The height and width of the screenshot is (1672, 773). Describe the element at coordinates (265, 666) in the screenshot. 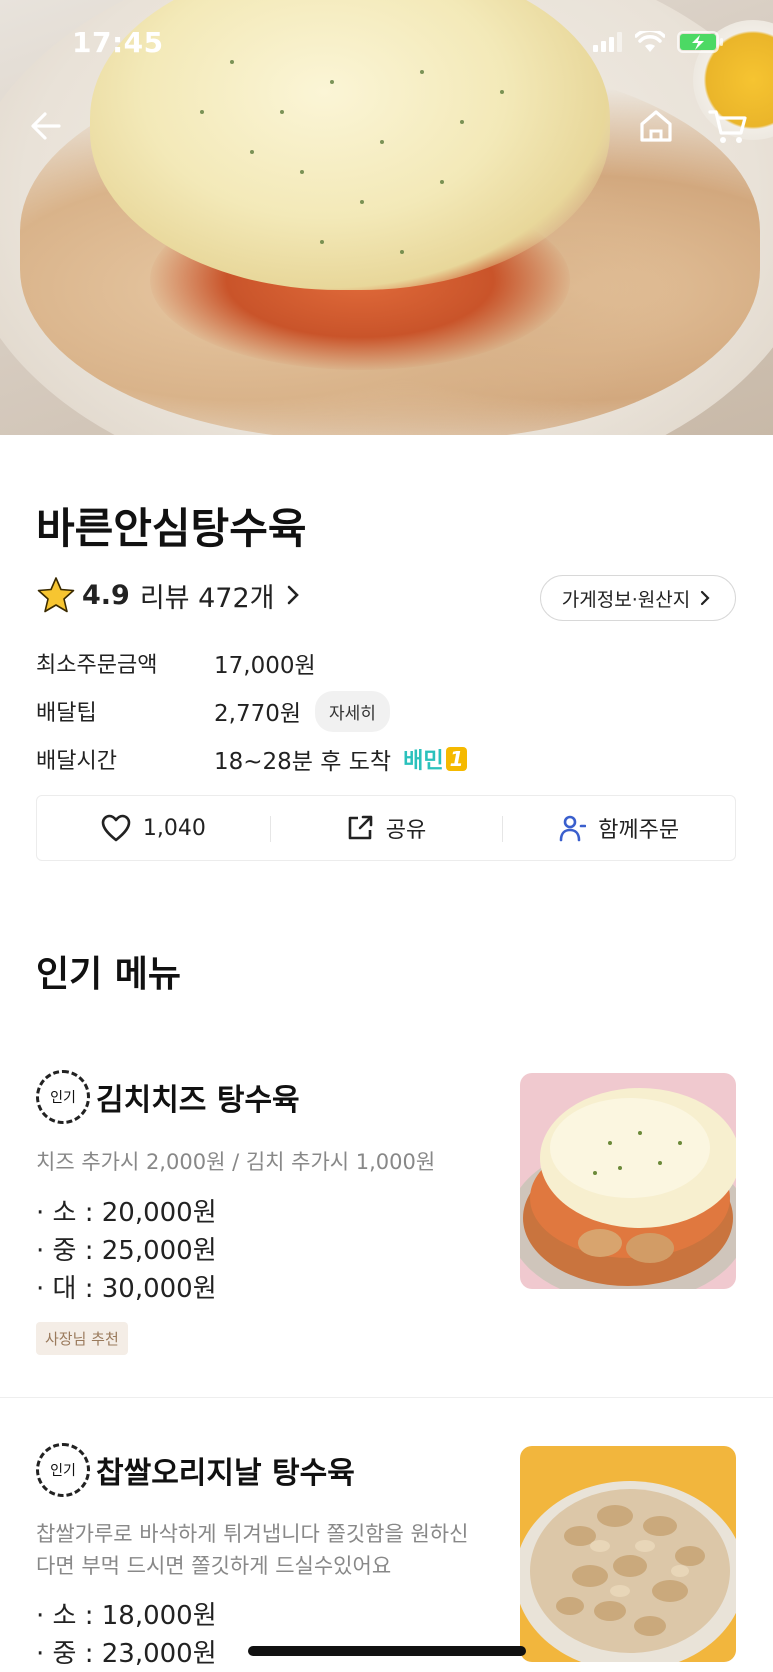

I see `min-order-value: 17,000원` at that location.